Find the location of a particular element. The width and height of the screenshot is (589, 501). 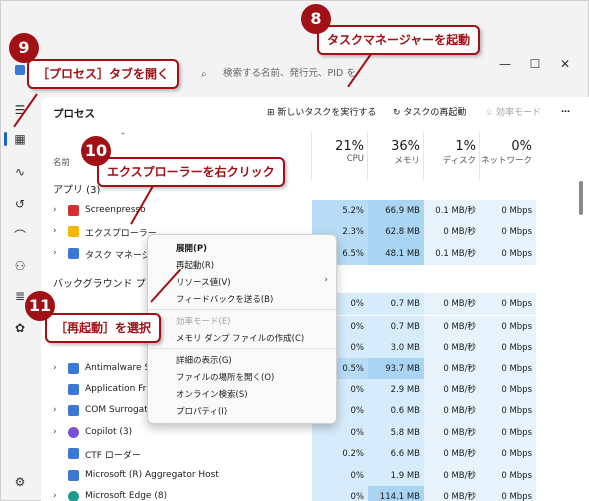

efficiency-mode-button: ♧ 効率モード is located at coordinates (513, 111).